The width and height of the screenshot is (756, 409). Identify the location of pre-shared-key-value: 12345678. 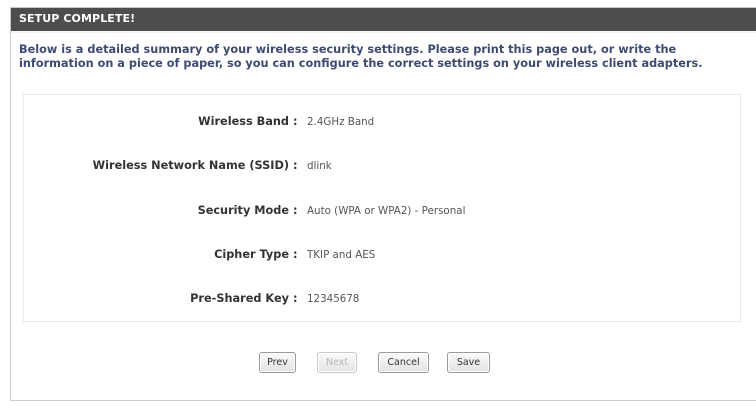
(333, 299).